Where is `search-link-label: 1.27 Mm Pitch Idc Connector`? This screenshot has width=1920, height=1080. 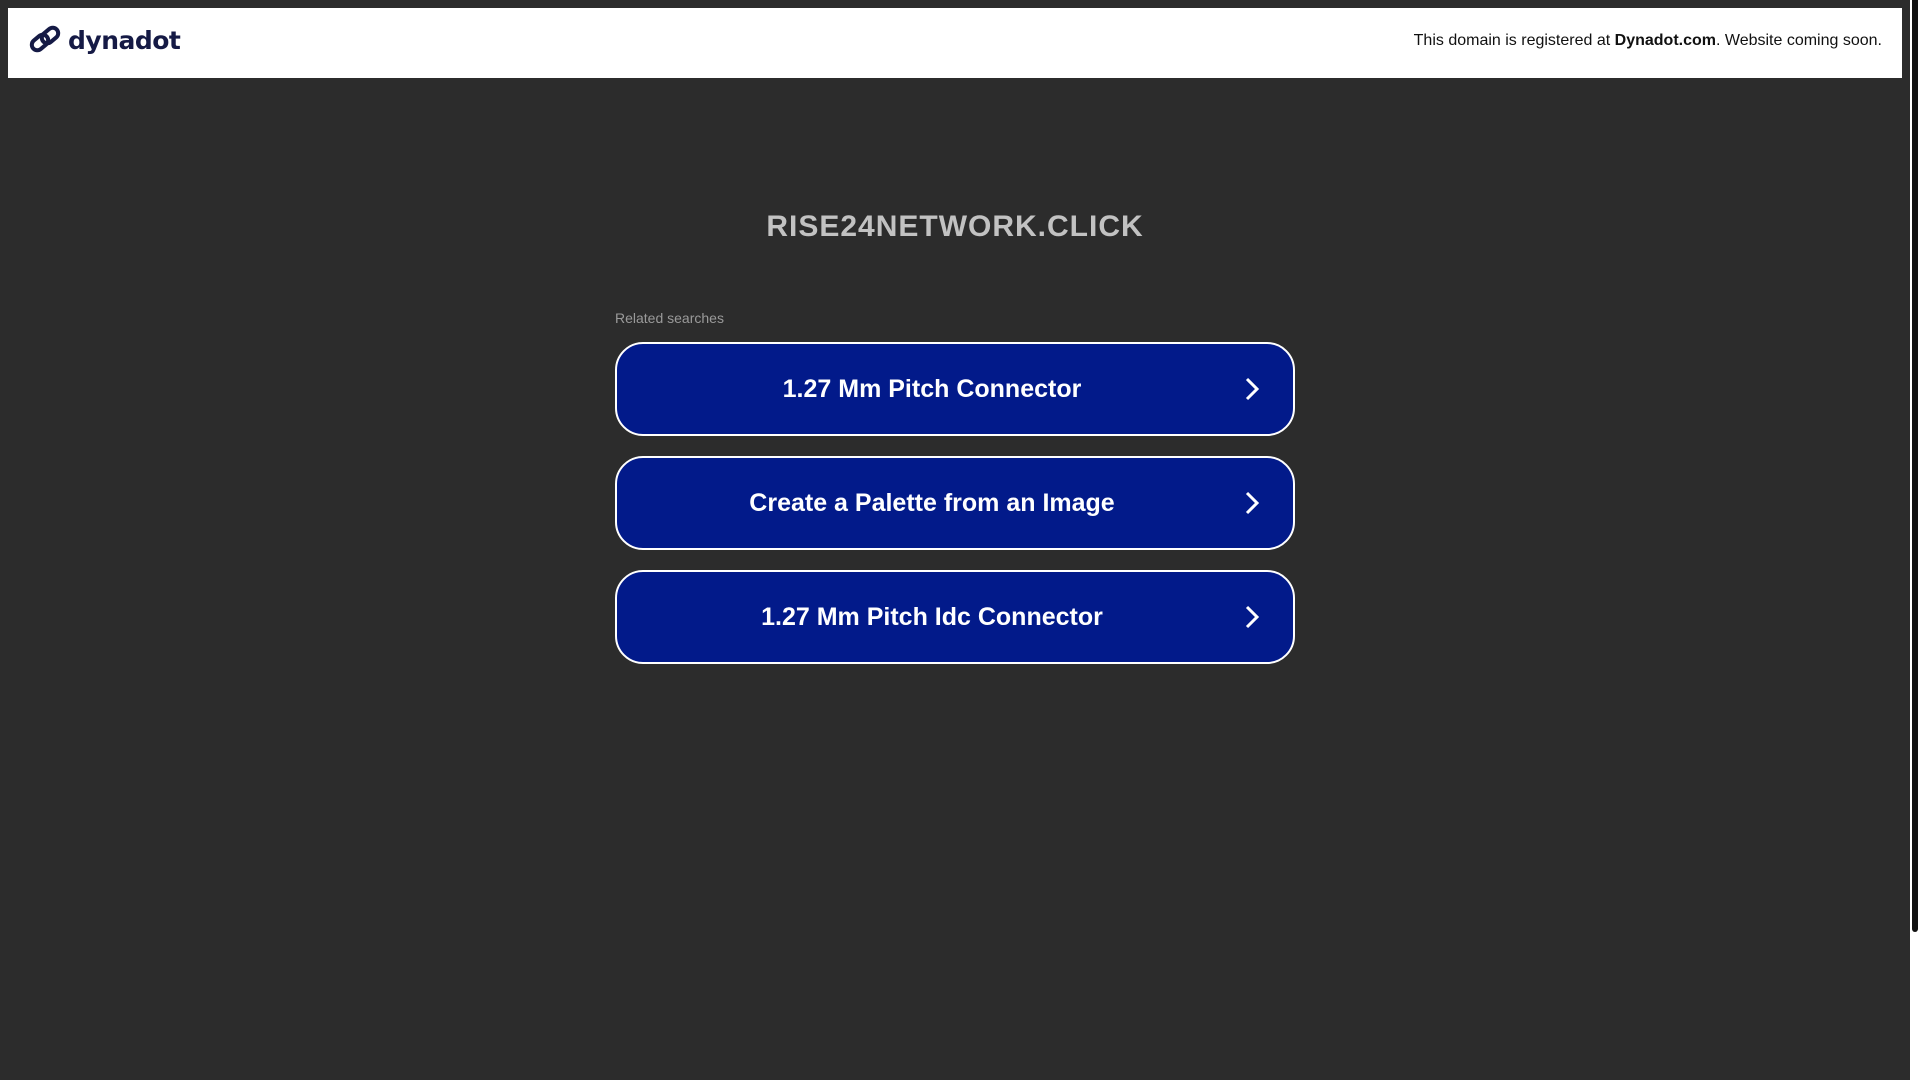
search-link-label: 1.27 Mm Pitch Idc Connector is located at coordinates (932, 616).